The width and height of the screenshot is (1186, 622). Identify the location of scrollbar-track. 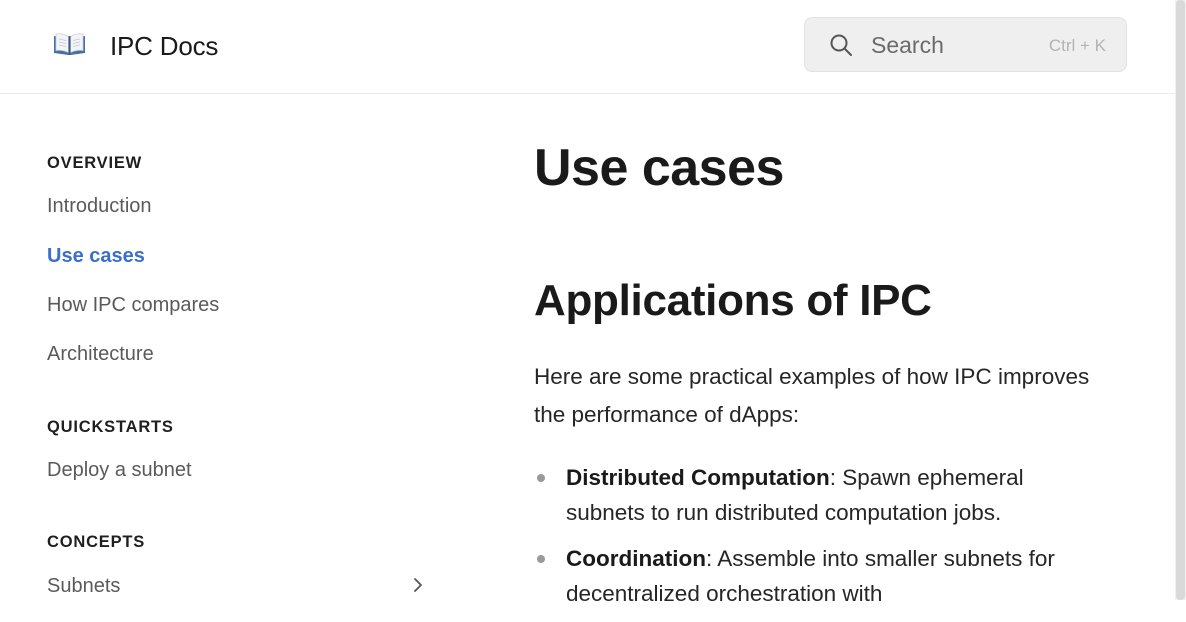
(1180, 300).